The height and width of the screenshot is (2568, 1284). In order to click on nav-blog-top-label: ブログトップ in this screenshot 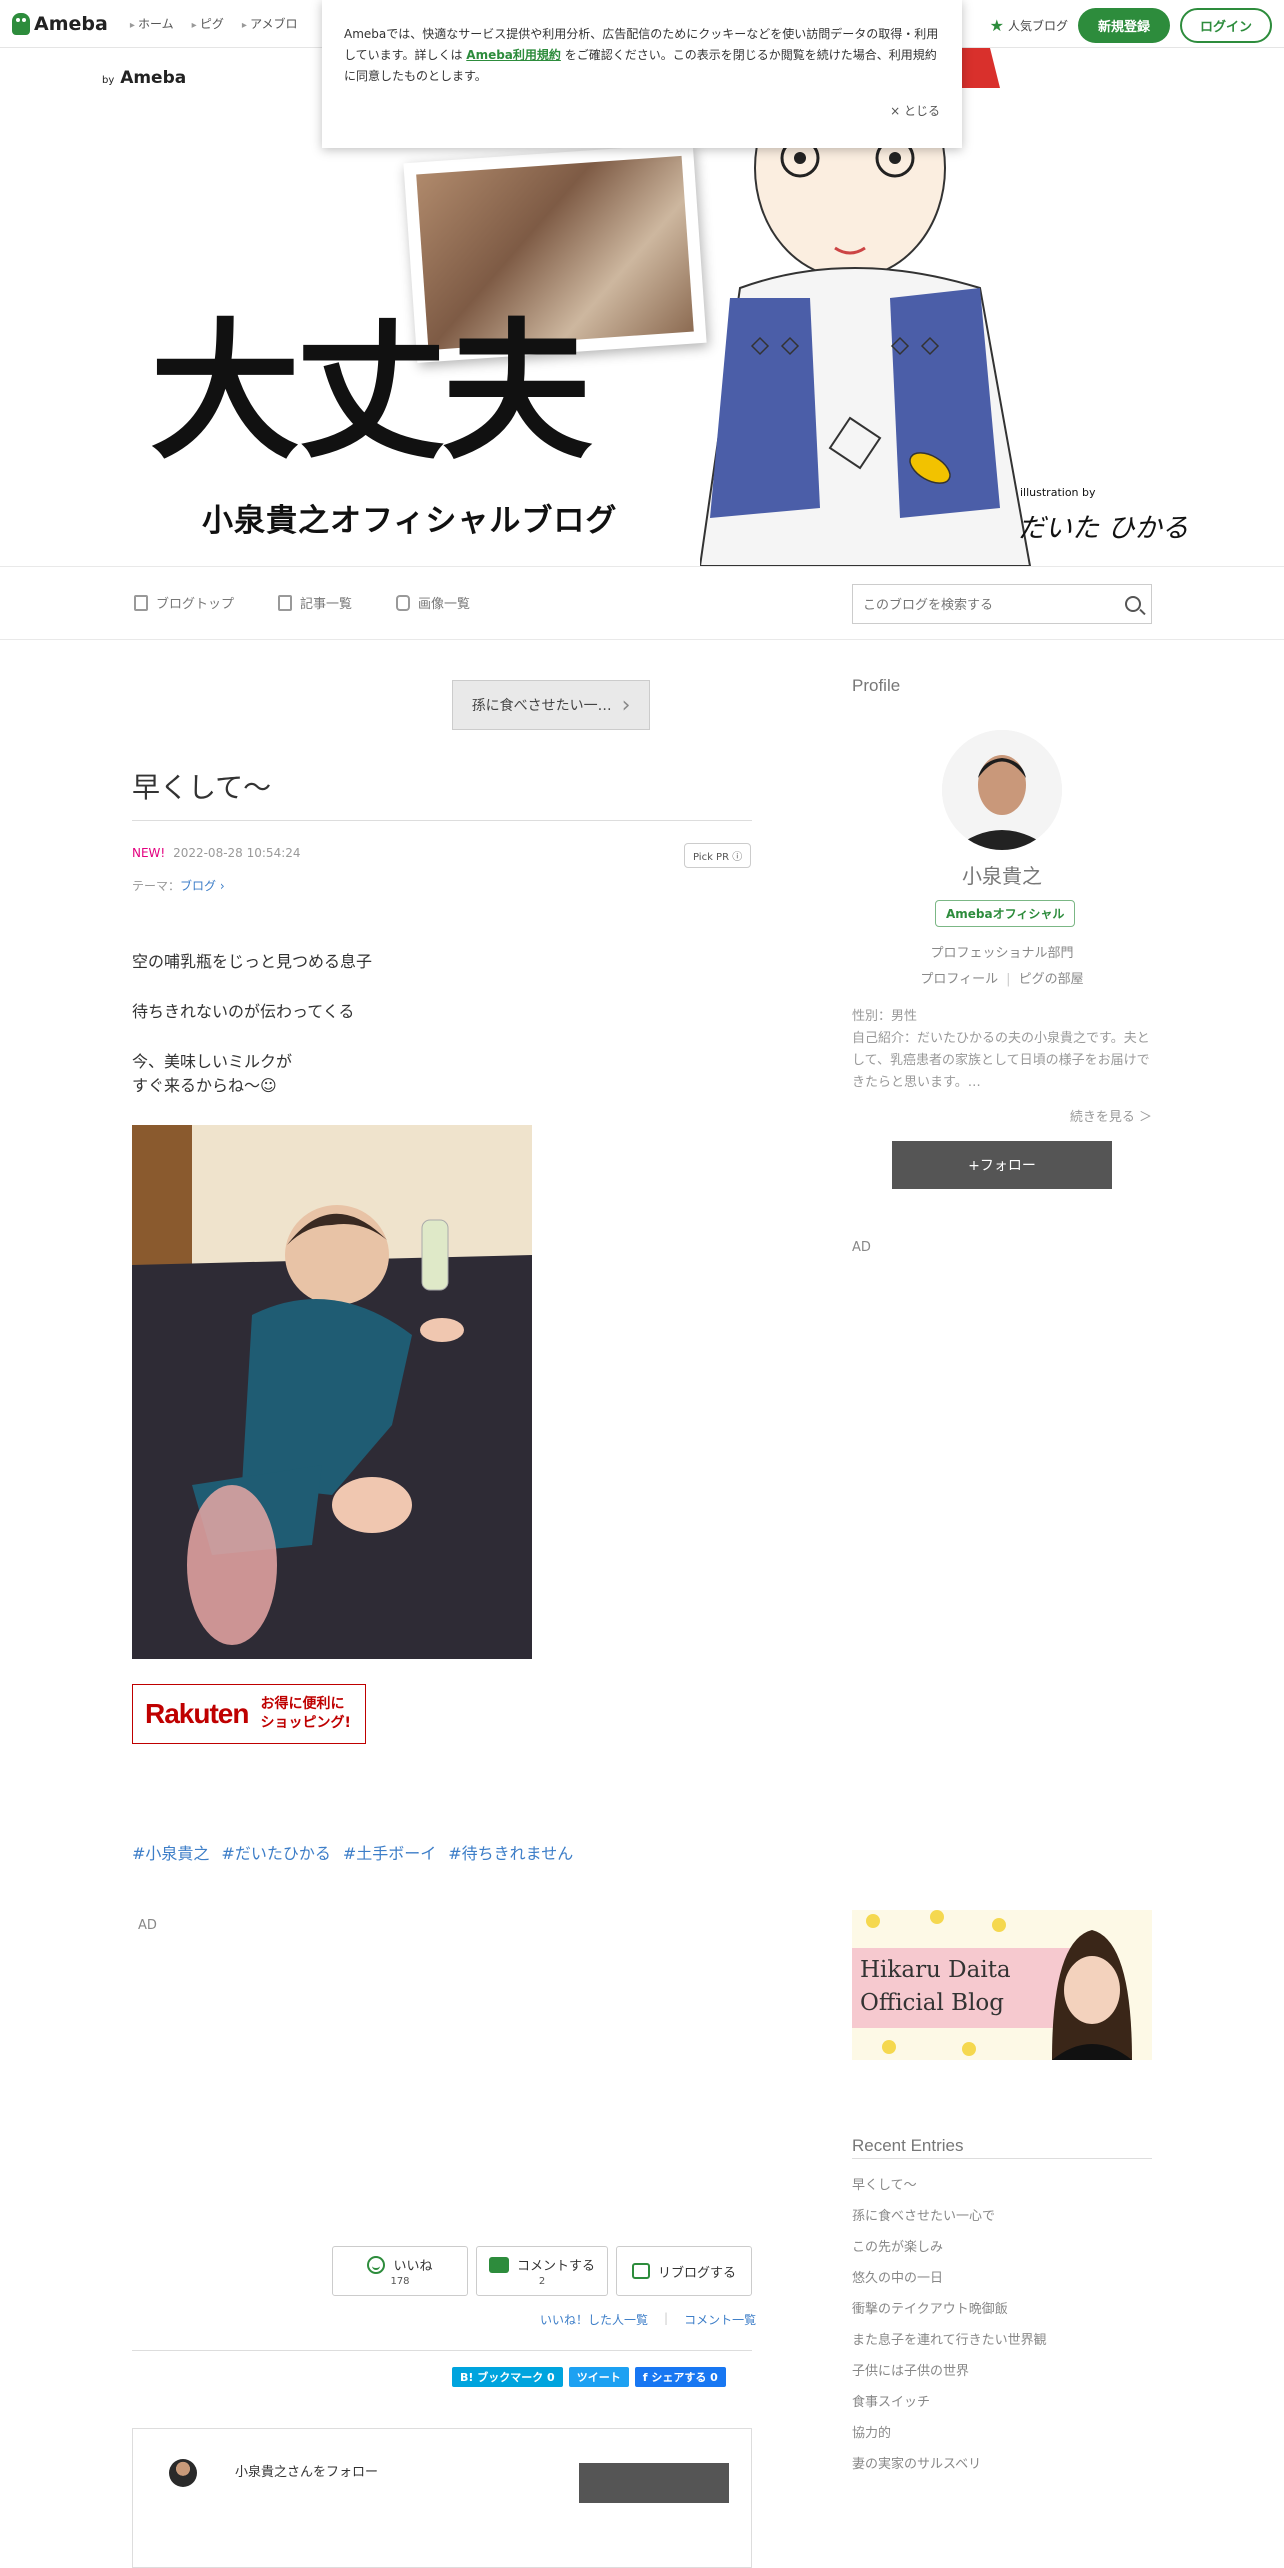, I will do `click(195, 604)`.